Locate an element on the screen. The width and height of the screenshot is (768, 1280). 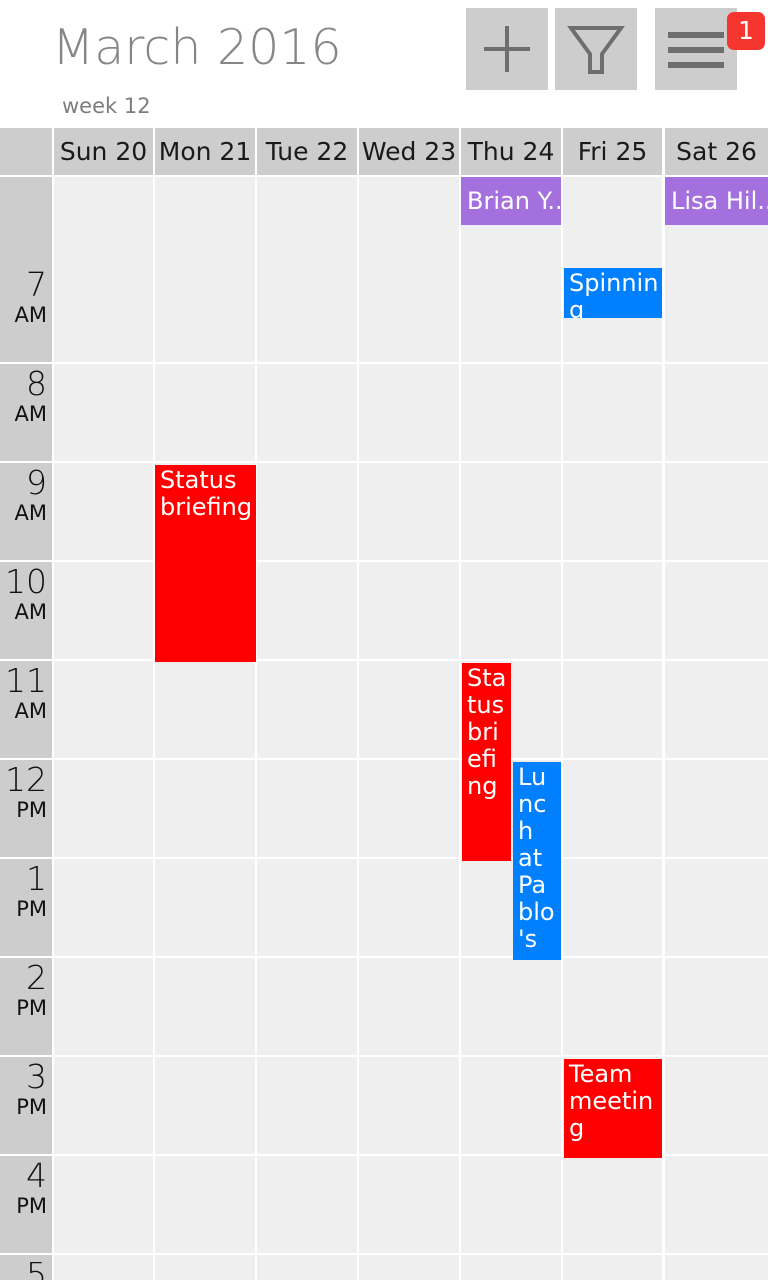
menu-button is located at coordinates (696, 49).